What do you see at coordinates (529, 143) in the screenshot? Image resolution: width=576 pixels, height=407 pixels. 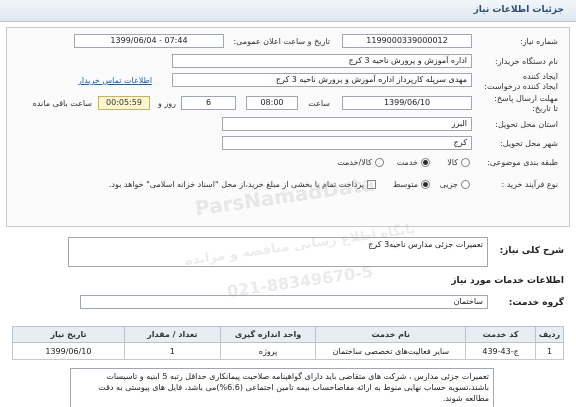 I see `city-label: شهر محل تحویل:` at bounding box center [529, 143].